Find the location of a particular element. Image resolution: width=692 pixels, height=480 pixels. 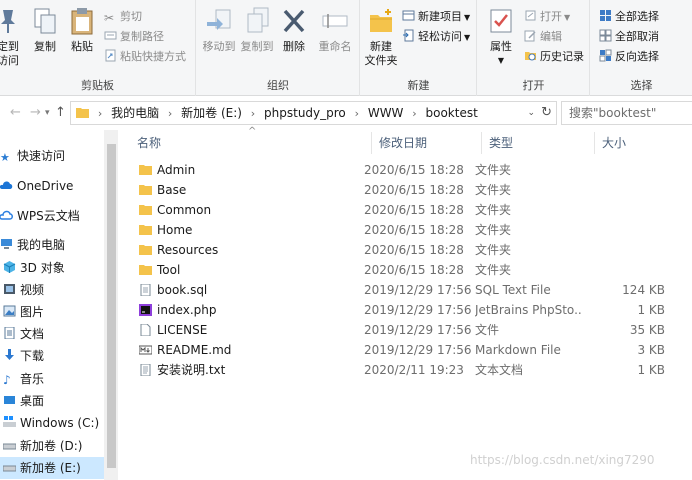

column-header-date: 修改日期 is located at coordinates (429, 143).